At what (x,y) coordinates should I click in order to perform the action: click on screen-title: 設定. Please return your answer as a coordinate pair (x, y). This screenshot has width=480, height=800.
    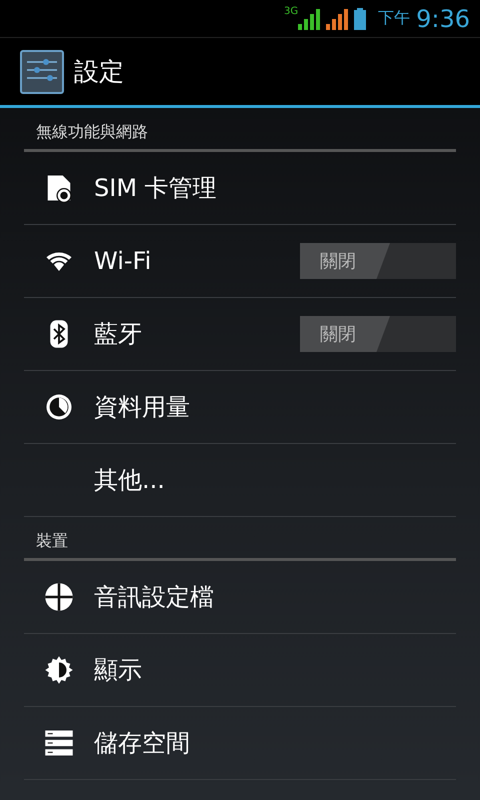
    Looking at the image, I should click on (99, 72).